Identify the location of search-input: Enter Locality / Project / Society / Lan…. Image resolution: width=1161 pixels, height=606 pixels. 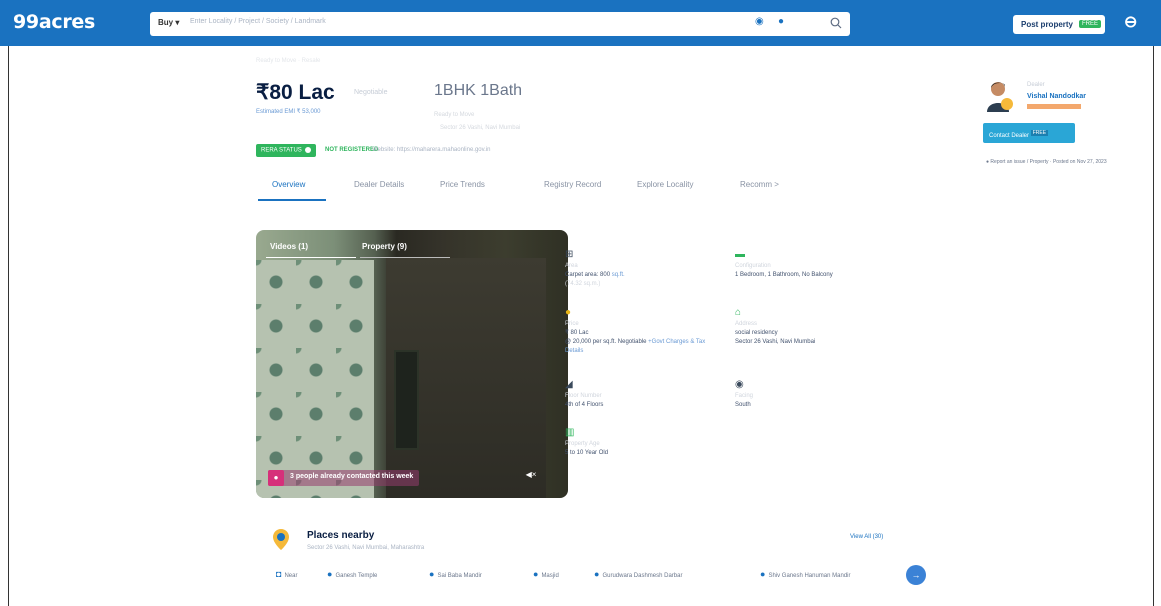
(258, 21).